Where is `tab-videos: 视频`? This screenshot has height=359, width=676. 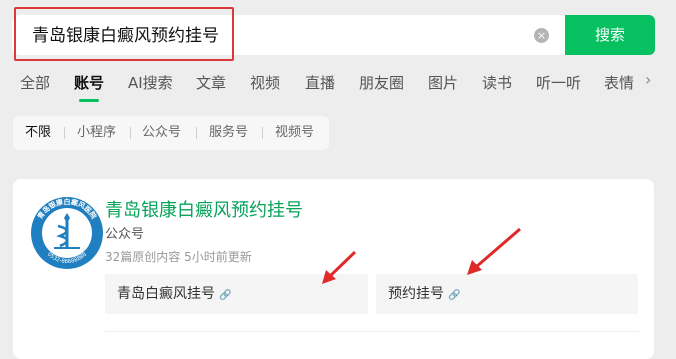 tab-videos: 视频 is located at coordinates (265, 84).